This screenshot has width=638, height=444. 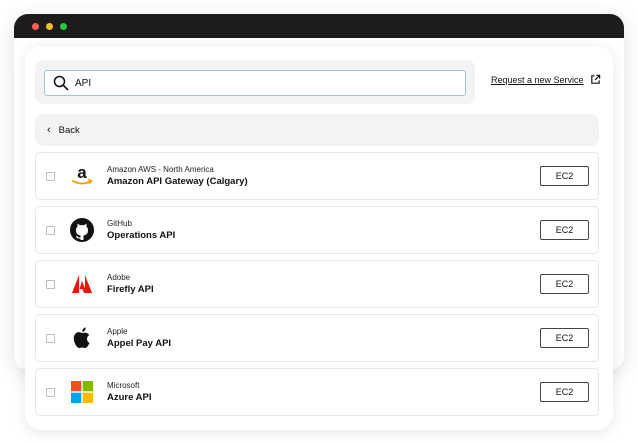 I want to click on chevron-left-icon: ‹, so click(x=49, y=130).